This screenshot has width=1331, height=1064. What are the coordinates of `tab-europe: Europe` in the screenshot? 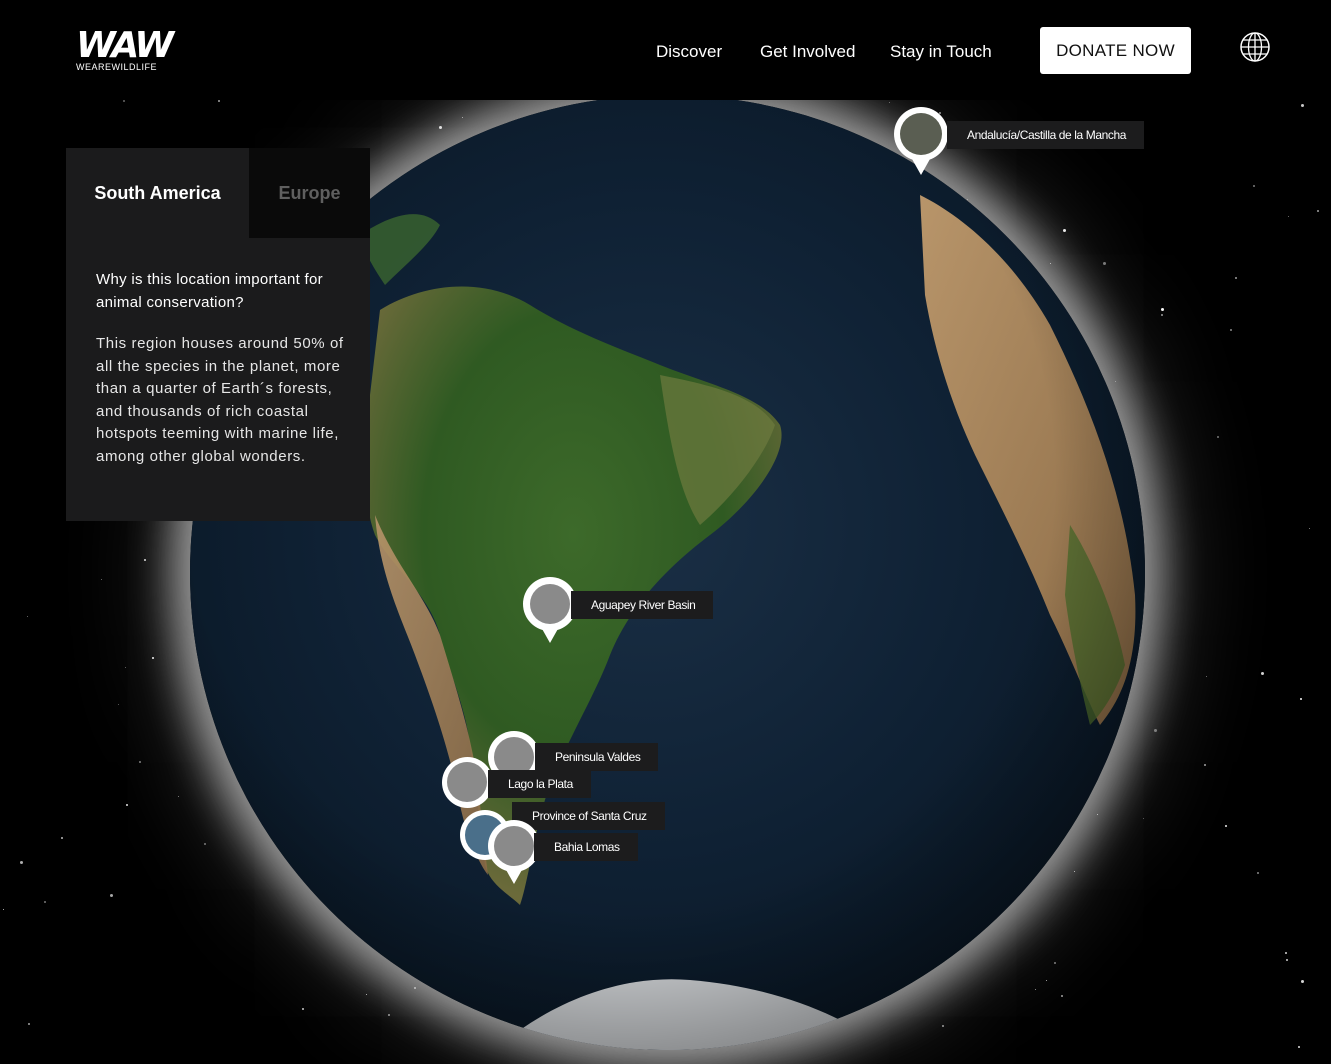 It's located at (309, 193).